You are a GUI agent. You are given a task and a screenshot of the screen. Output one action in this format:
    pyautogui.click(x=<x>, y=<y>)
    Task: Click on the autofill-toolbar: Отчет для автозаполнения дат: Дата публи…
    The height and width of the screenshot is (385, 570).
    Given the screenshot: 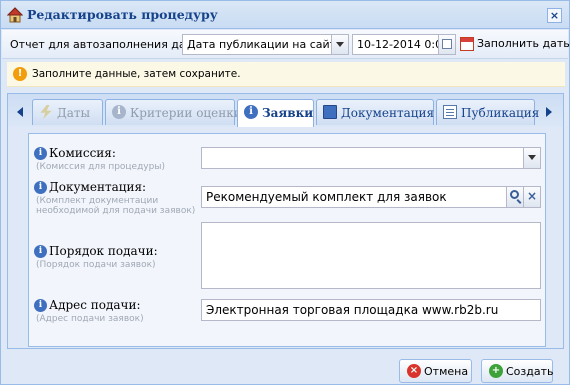 What is the action you would take?
    pyautogui.click(x=286, y=44)
    